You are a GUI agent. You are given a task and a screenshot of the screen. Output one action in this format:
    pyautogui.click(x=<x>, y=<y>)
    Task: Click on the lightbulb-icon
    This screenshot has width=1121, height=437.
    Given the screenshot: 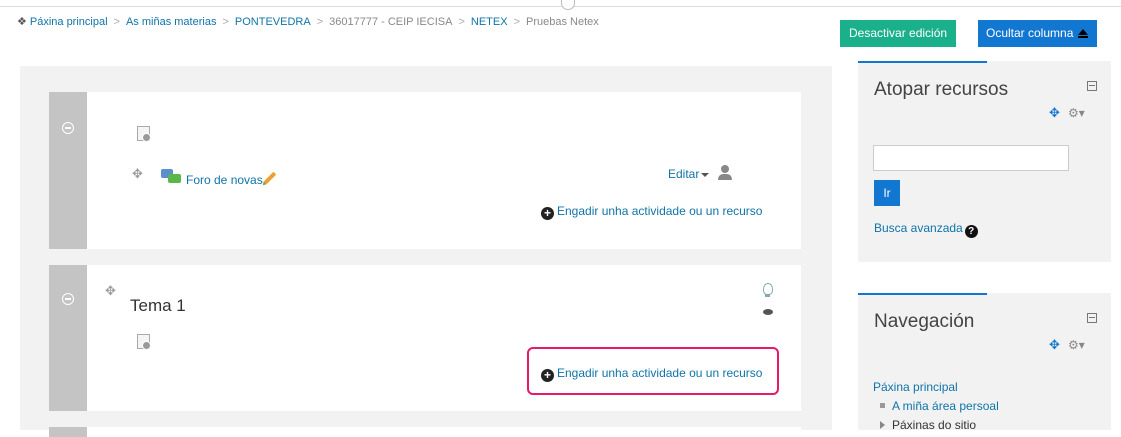 What is the action you would take?
    pyautogui.click(x=768, y=290)
    